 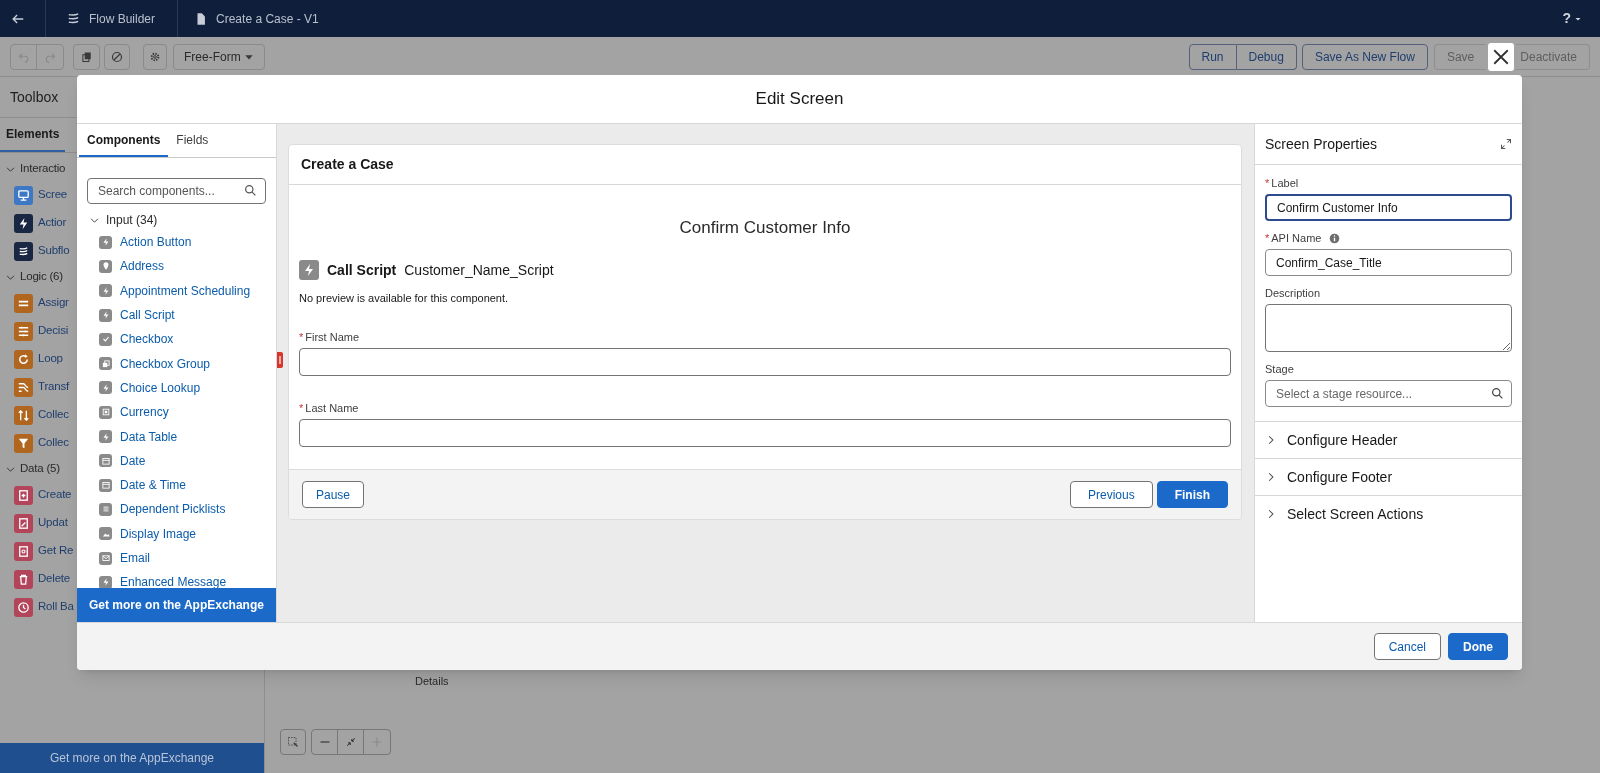 What do you see at coordinates (117, 56) in the screenshot?
I see `prohibited-icon` at bounding box center [117, 56].